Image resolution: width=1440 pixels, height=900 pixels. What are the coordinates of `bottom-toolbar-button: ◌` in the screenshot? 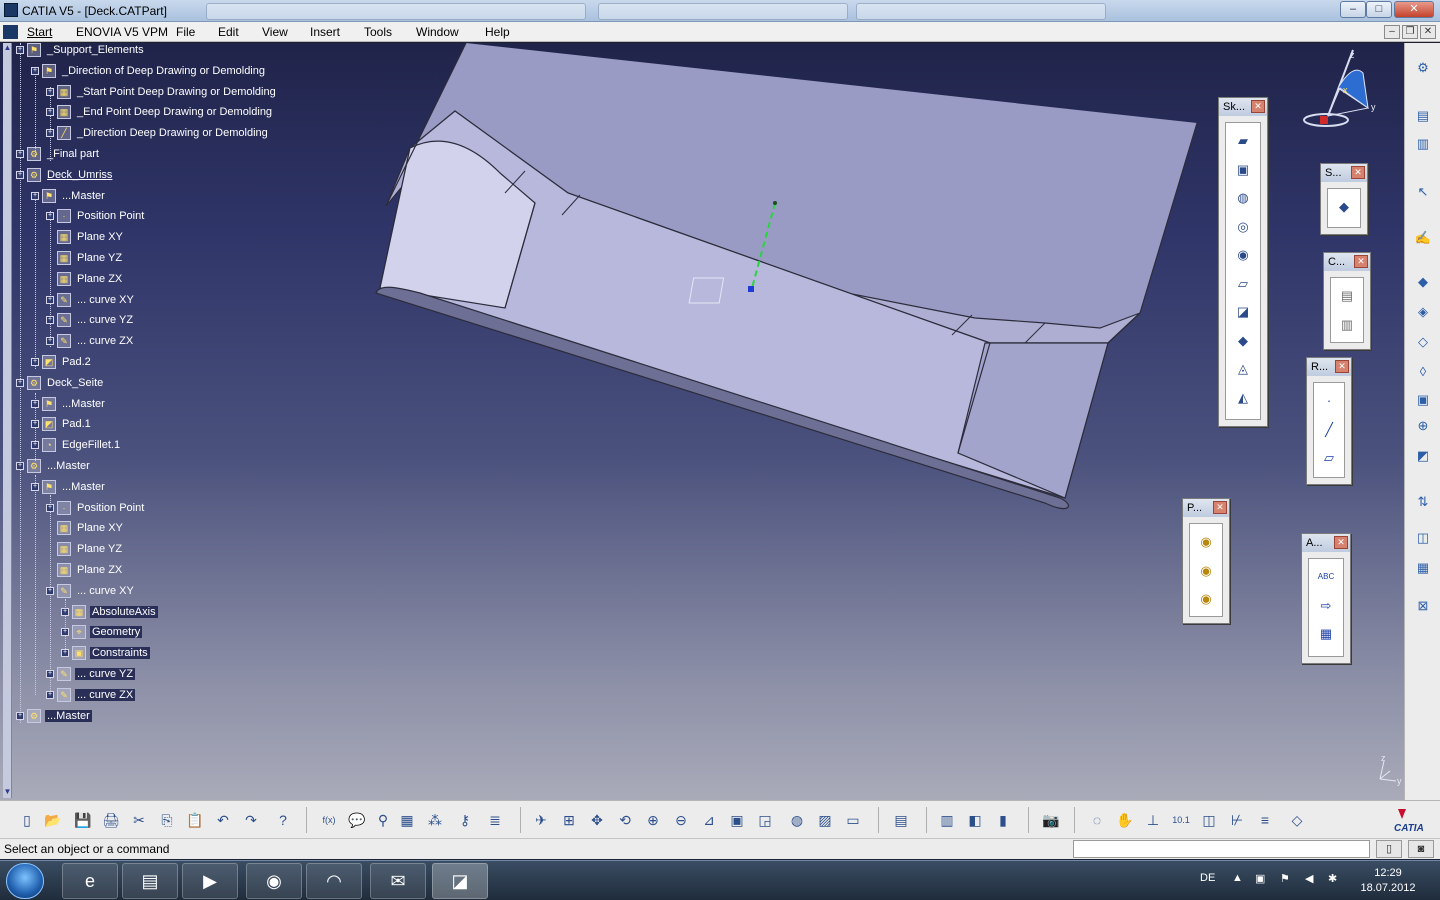 It's located at (1097, 820).